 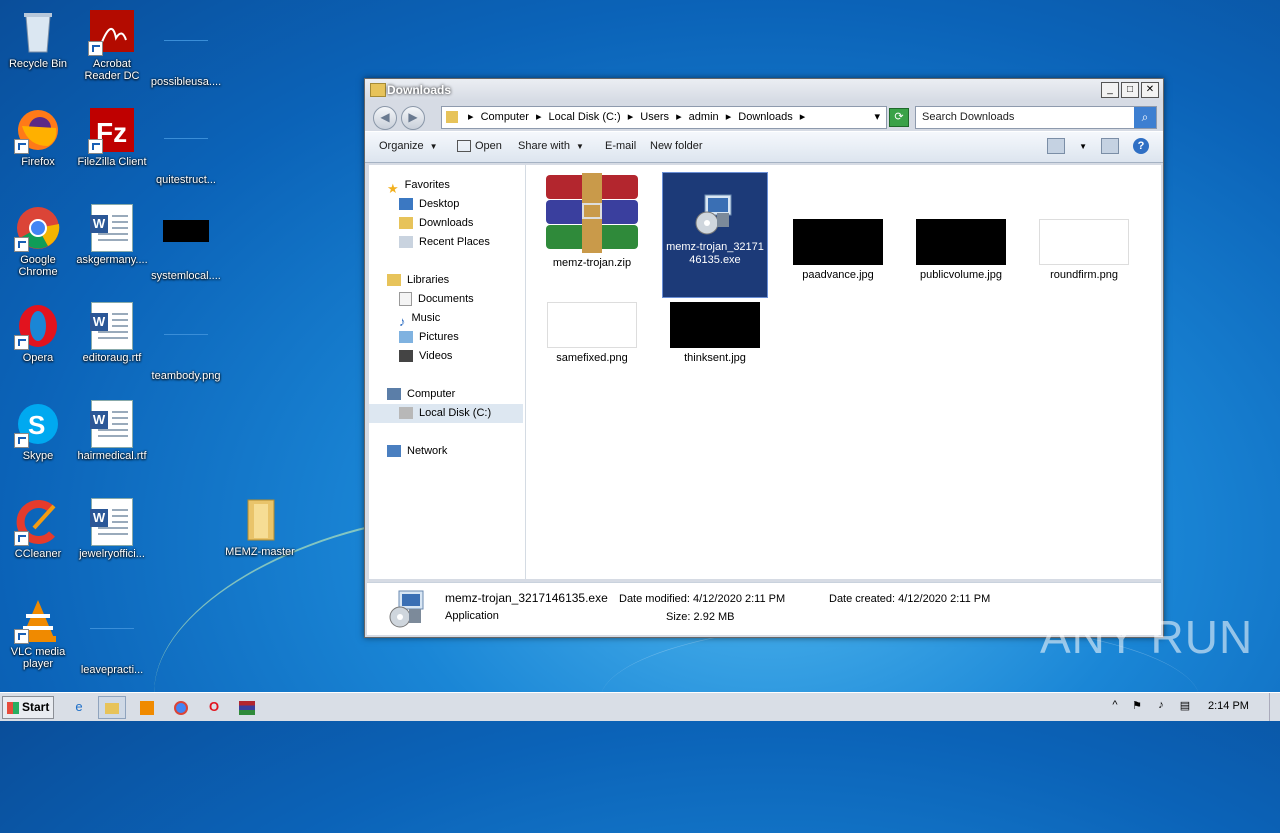 What do you see at coordinates (418, 186) in the screenshot?
I see `nav-favorites: ★ Favorites` at bounding box center [418, 186].